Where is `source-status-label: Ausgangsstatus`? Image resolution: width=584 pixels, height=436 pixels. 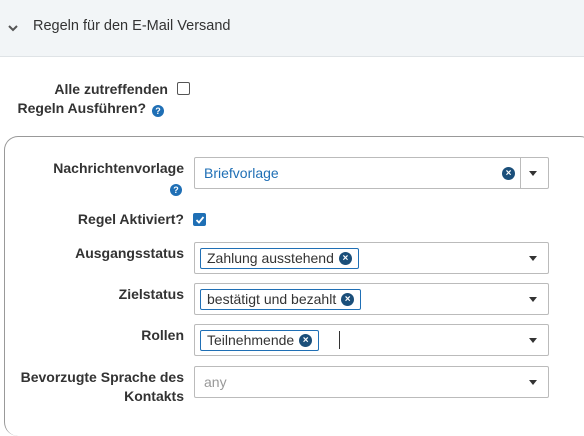 source-status-label: Ausgangsstatus is located at coordinates (129, 253).